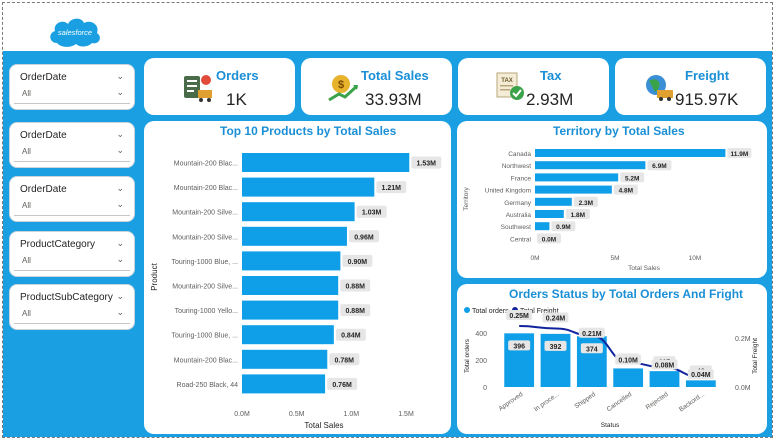 Image resolution: width=776 pixels, height=440 pixels. Describe the element at coordinates (665, 365) in the screenshot. I see `line-label: 0.08M` at that location.